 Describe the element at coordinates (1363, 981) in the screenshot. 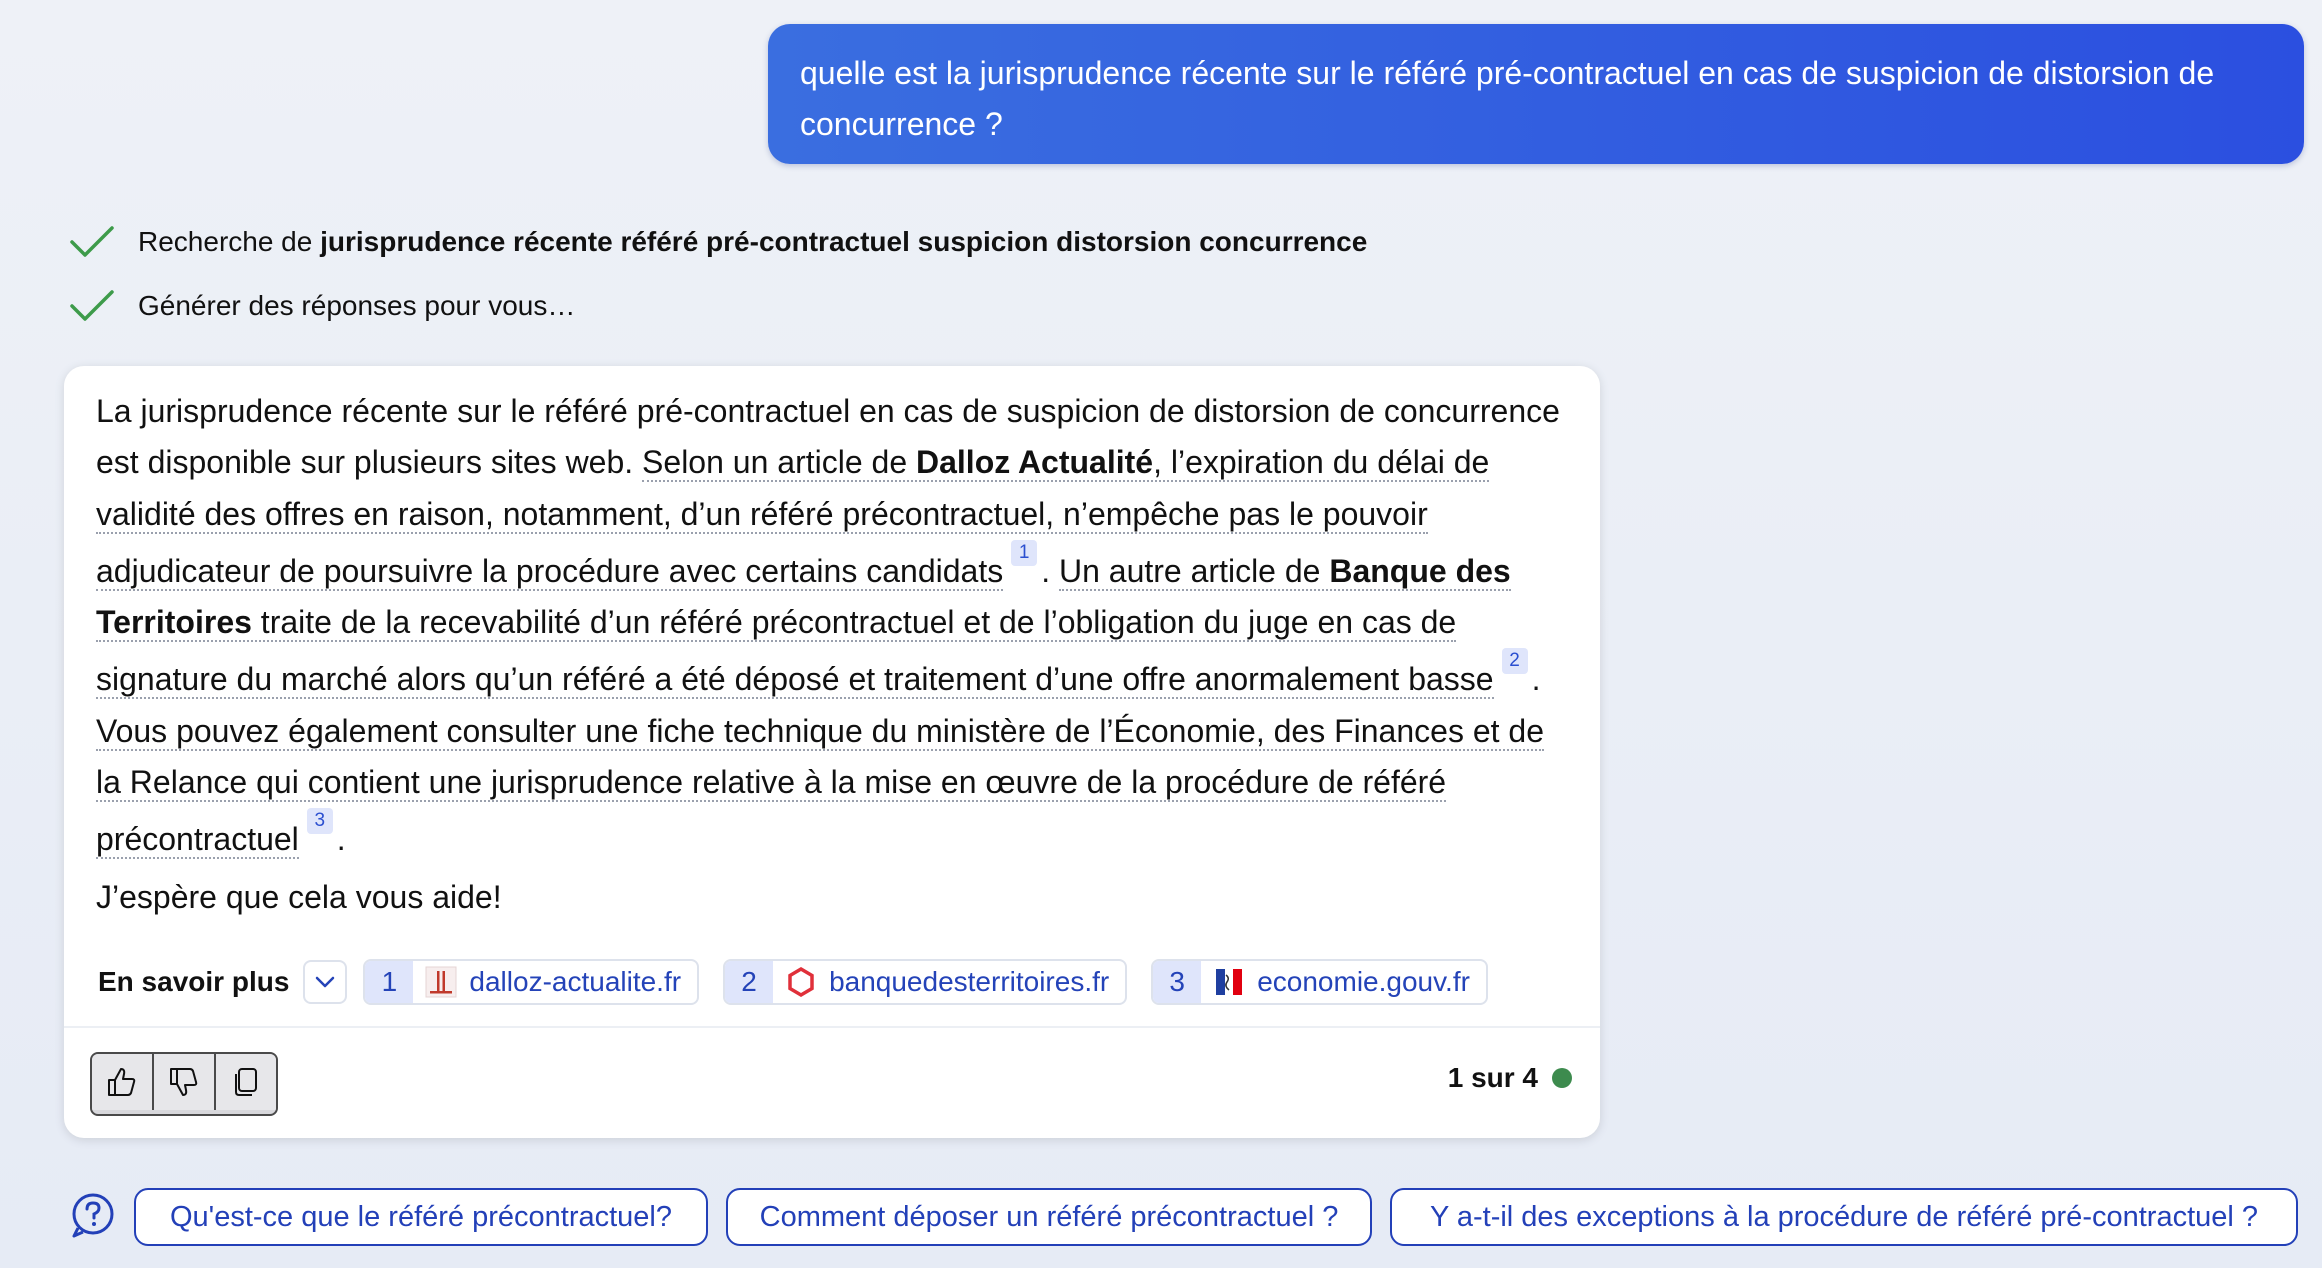

I see `source-domain: economie.gouv.fr` at that location.